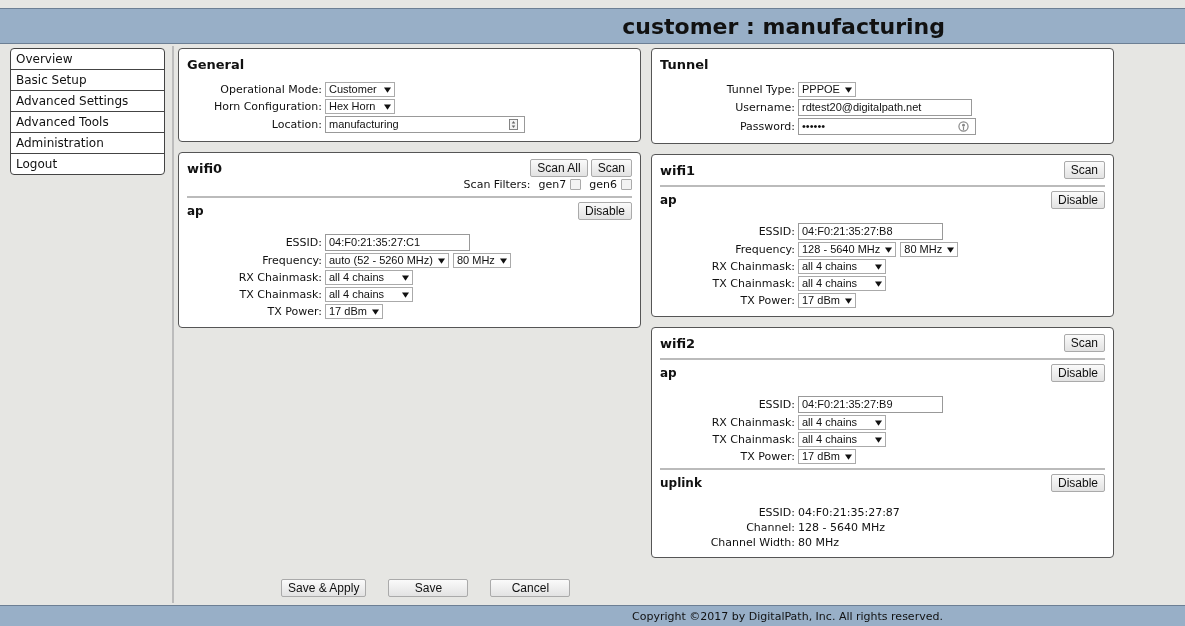 The image size is (1185, 626). What do you see at coordinates (885, 107) in the screenshot?
I see `input-field: rdtest20@digitalpath.net` at bounding box center [885, 107].